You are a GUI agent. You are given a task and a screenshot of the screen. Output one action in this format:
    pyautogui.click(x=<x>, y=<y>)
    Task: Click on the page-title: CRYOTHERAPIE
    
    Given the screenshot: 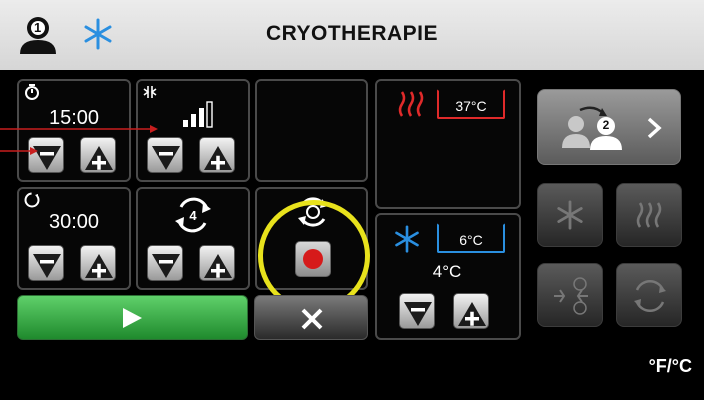 What is the action you would take?
    pyautogui.click(x=352, y=33)
    